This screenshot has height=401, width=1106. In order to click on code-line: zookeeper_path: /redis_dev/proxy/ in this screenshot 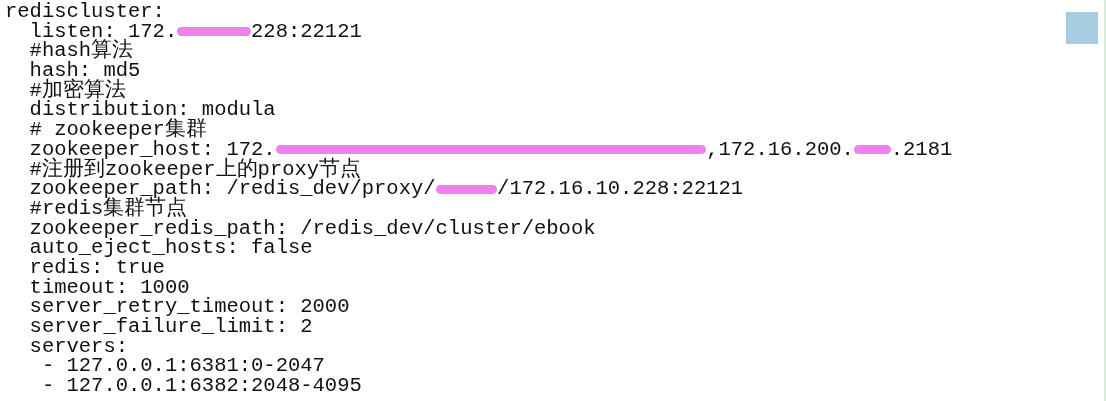, I will do `click(232, 189)`.